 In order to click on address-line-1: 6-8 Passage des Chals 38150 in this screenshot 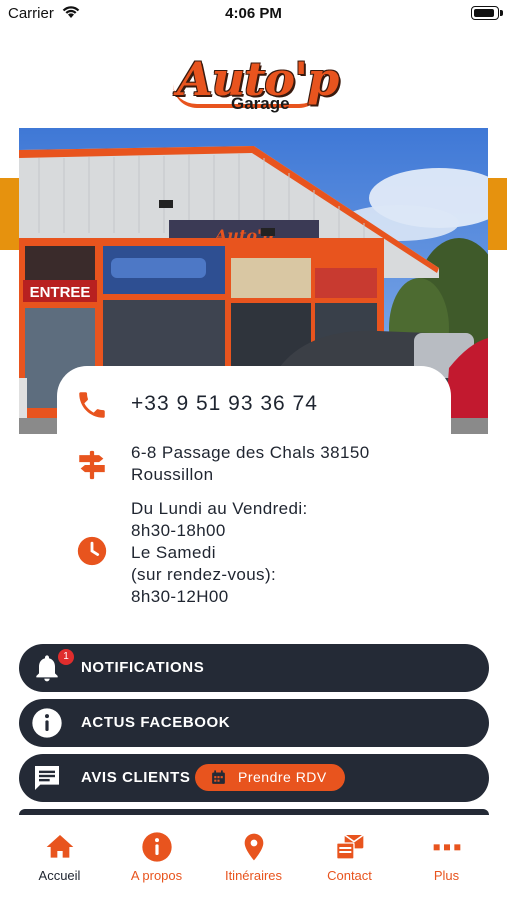, I will do `click(250, 452)`.